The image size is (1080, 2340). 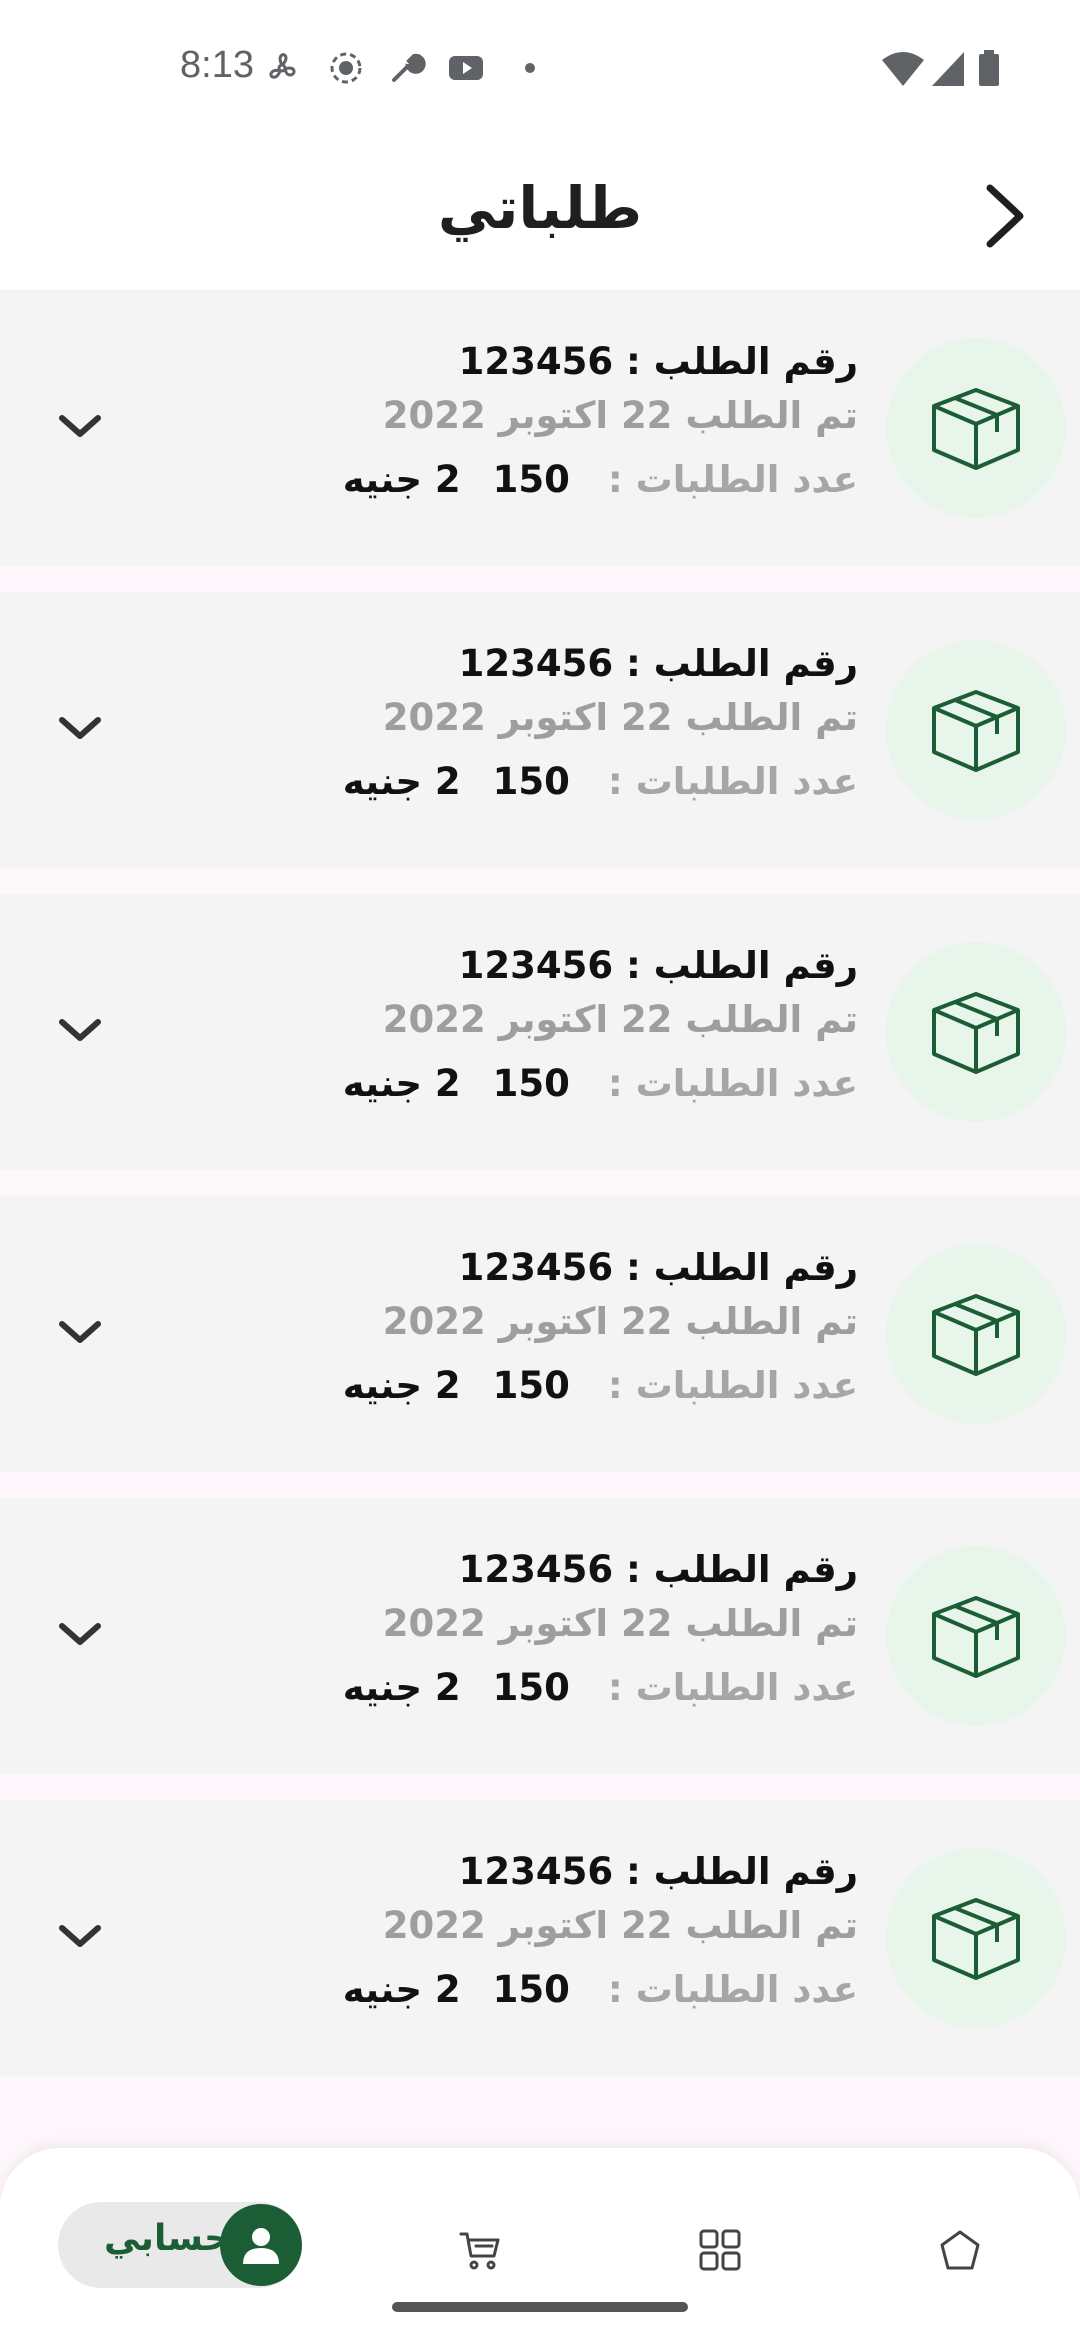 What do you see at coordinates (540, 70) in the screenshot?
I see `status-bar: 8:13` at bounding box center [540, 70].